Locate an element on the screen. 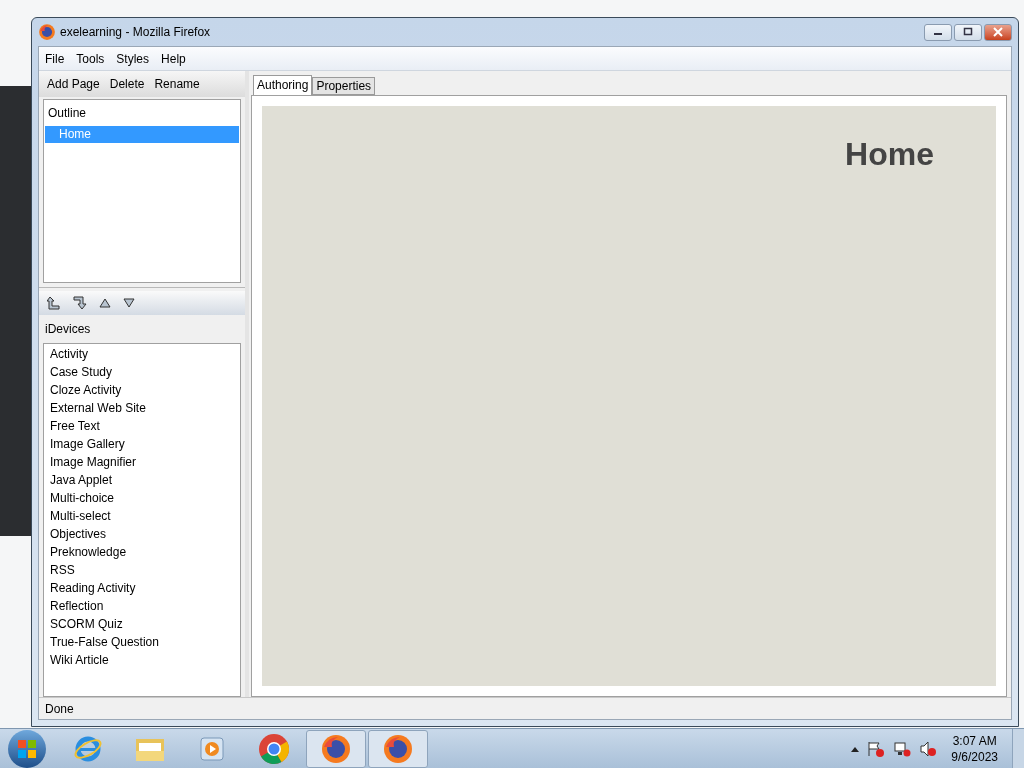 This screenshot has height=768, width=1024. idevice-item: RSS is located at coordinates (142, 570).